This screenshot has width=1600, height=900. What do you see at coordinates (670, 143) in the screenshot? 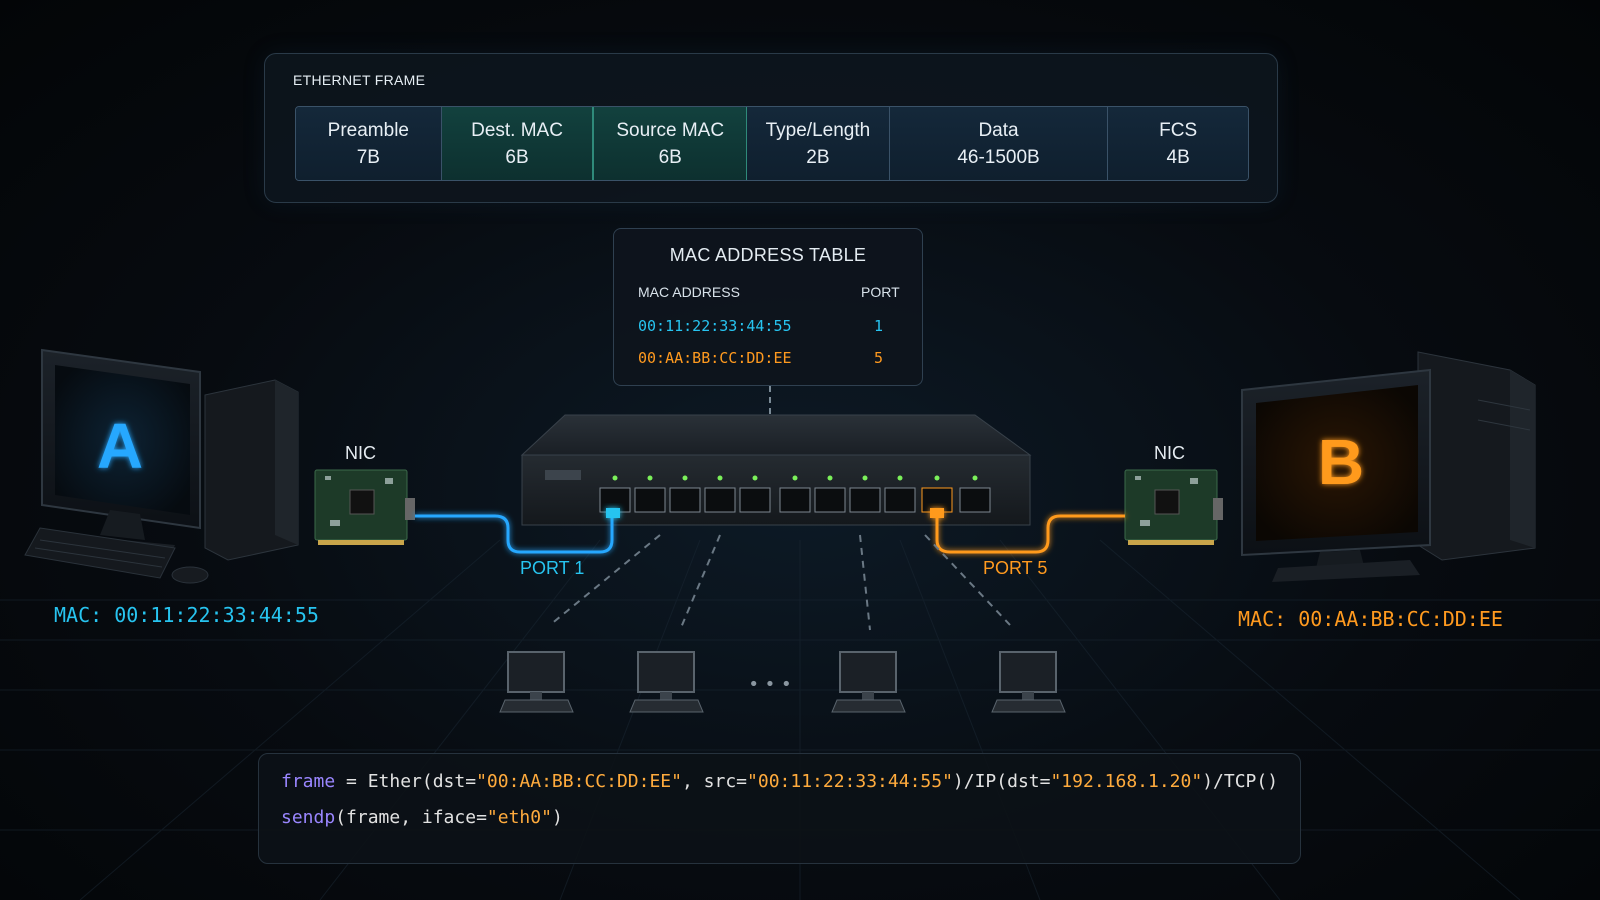
I see `field-source-mac: Source MAC 6B` at bounding box center [670, 143].